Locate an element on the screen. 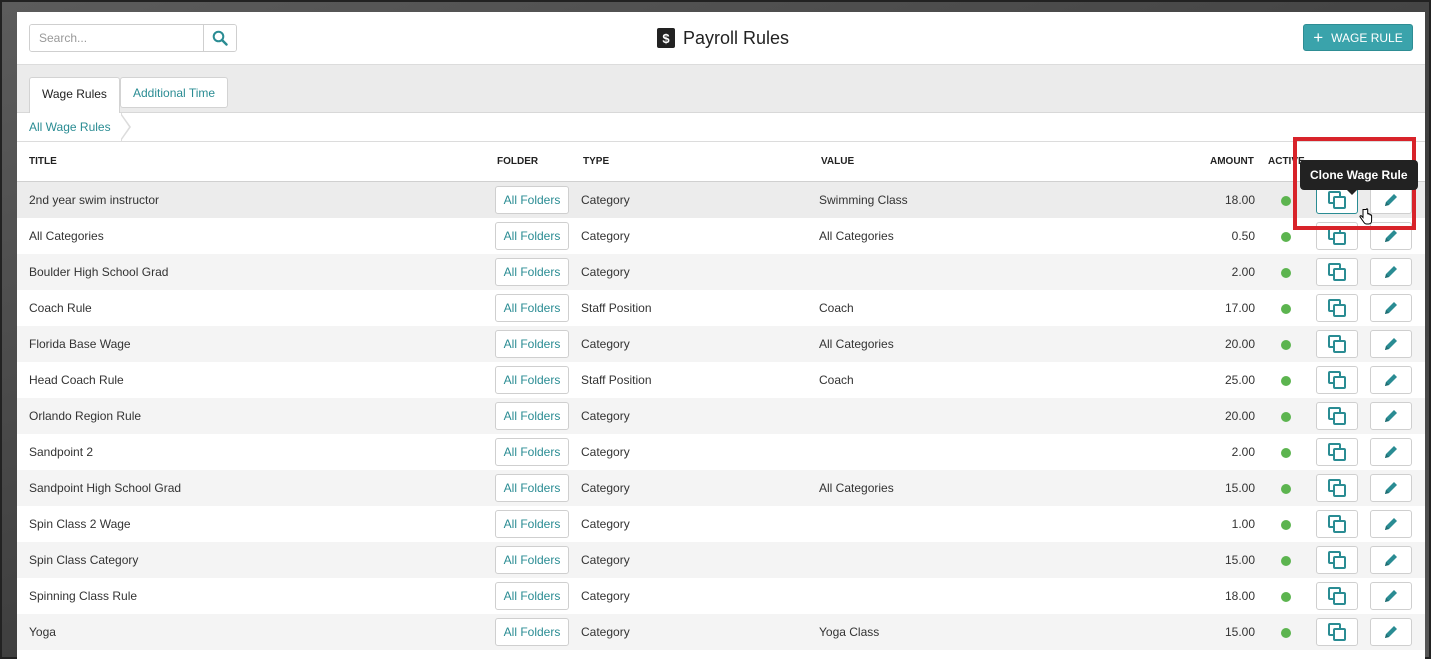  tooltip: Clone Wage Rule is located at coordinates (1359, 175).